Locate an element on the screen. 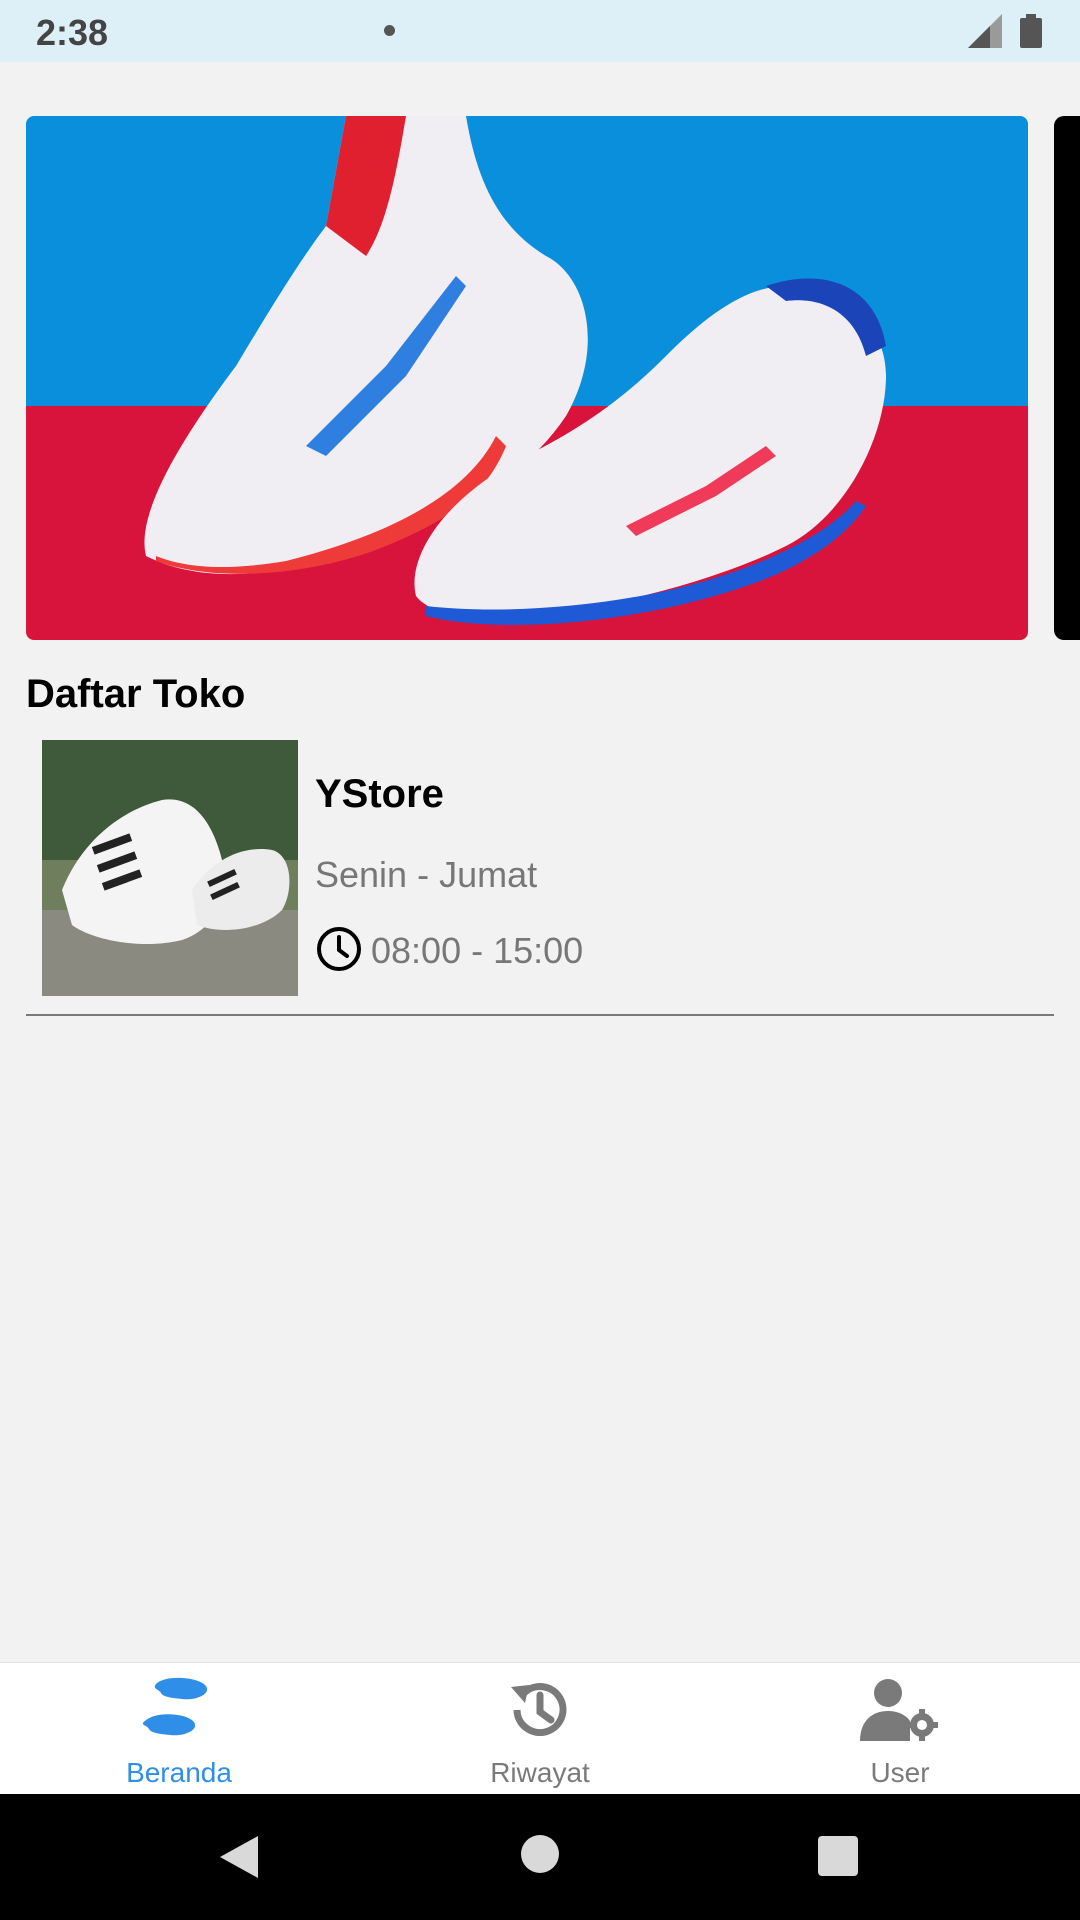  home-icon is located at coordinates (540, 1854).